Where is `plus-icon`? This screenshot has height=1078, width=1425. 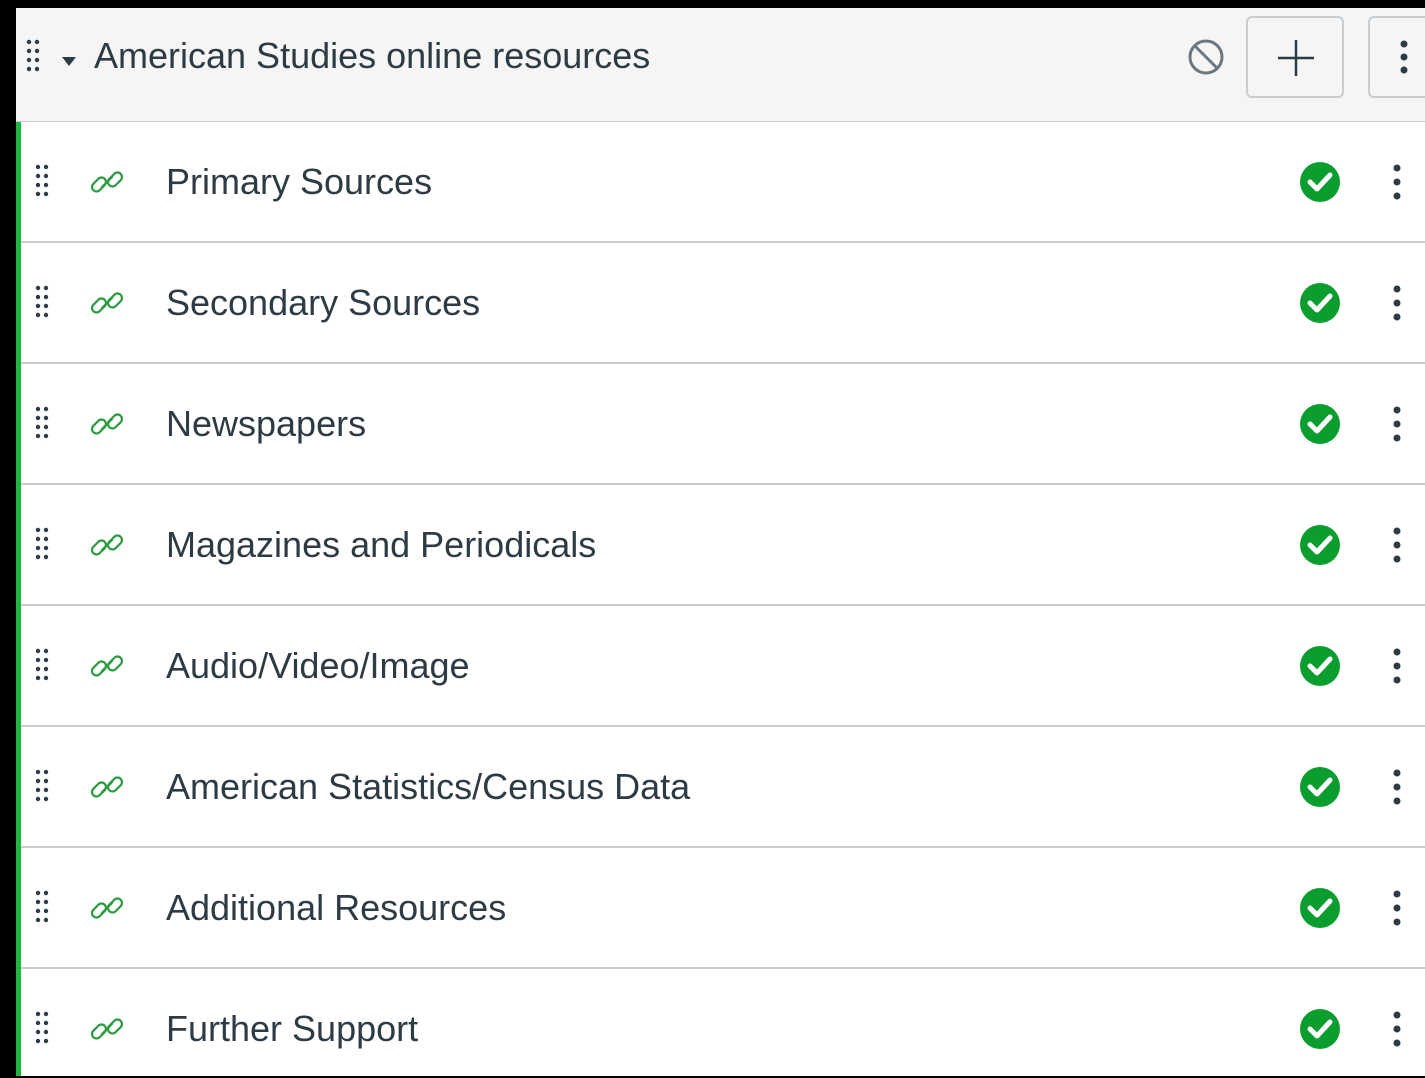 plus-icon is located at coordinates (1296, 58).